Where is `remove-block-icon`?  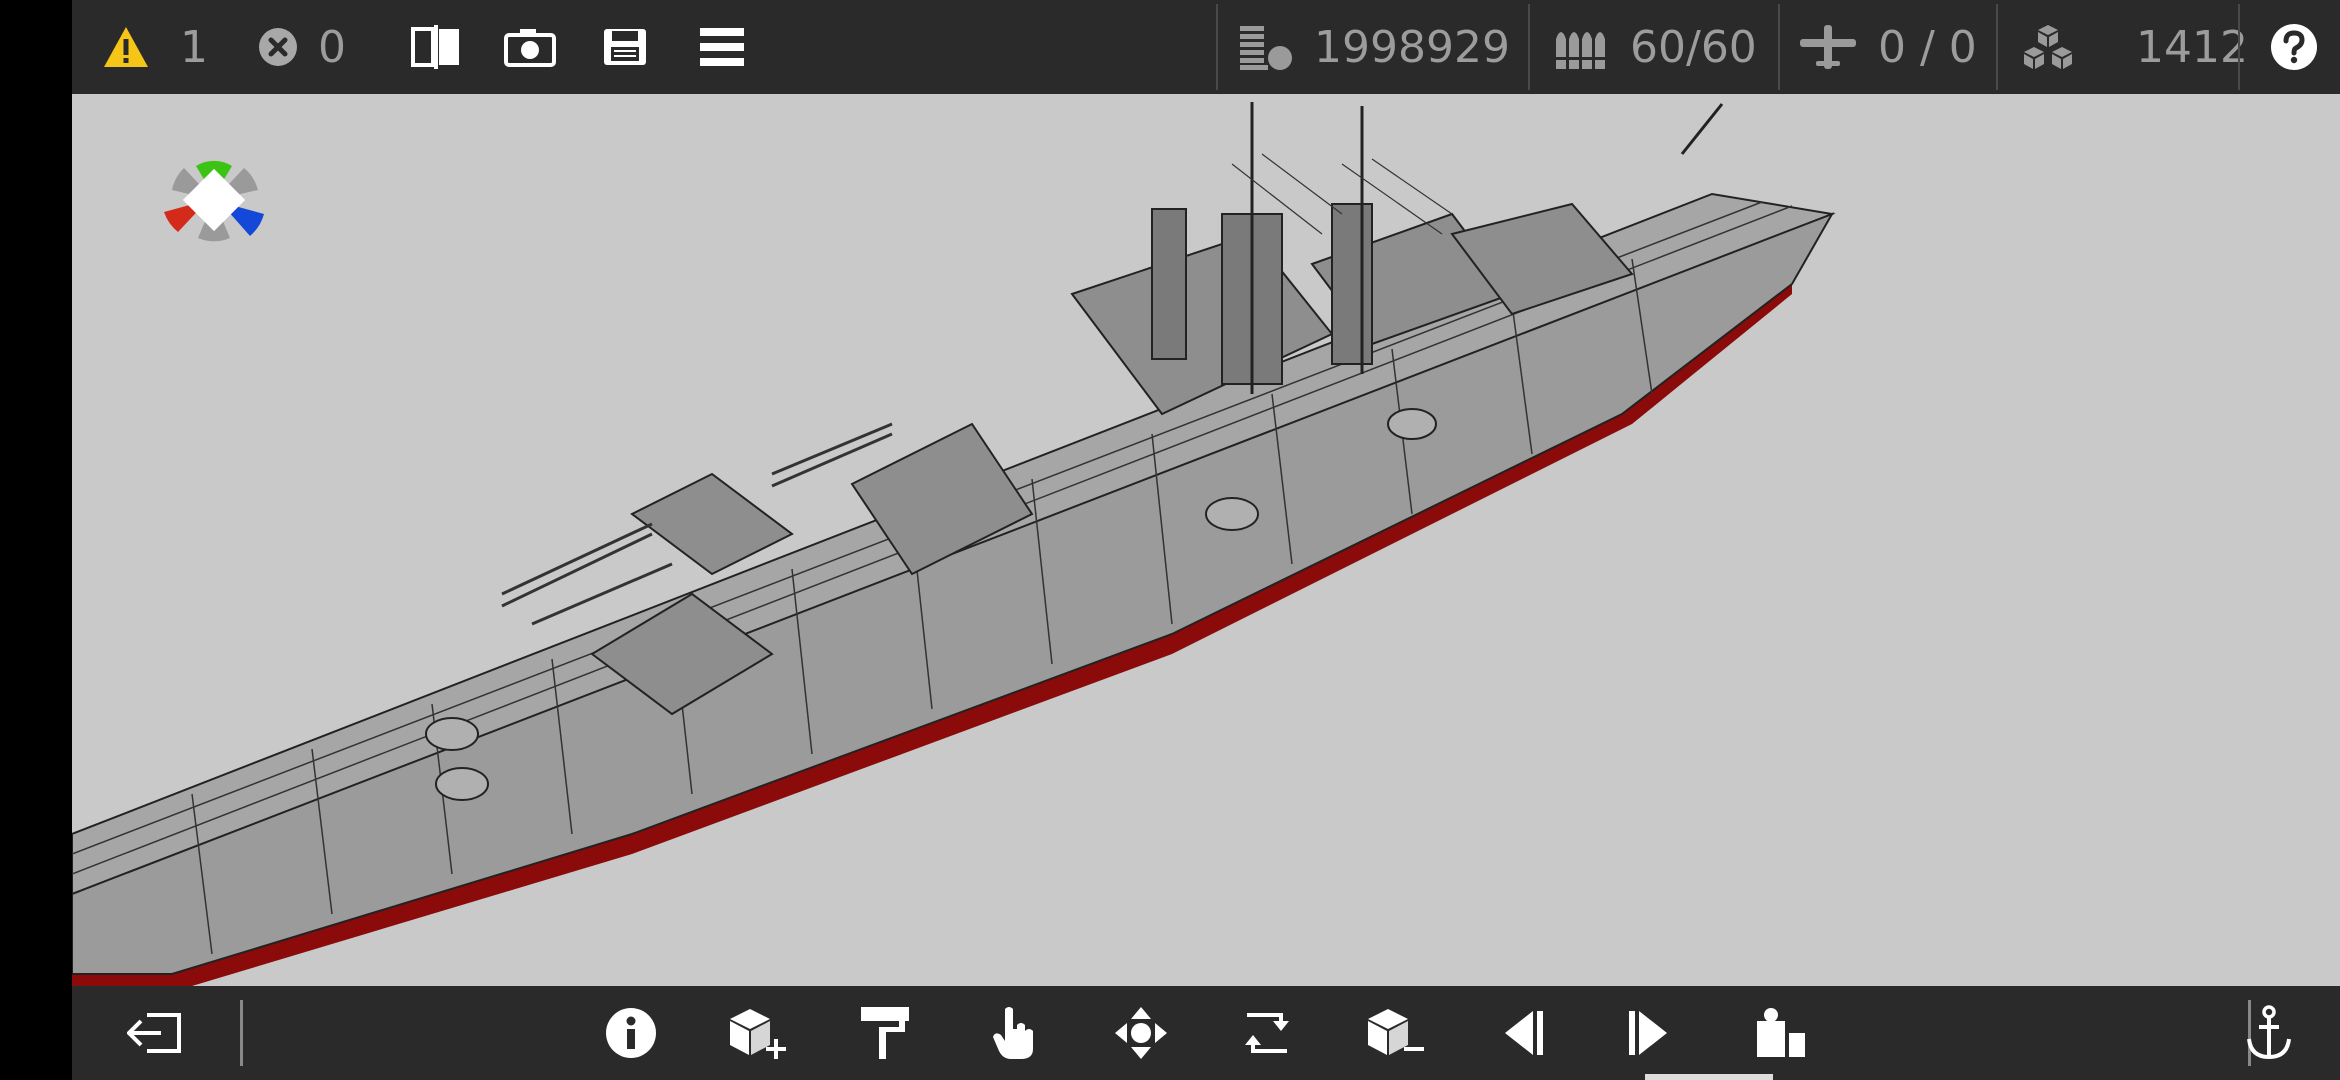
remove-block-icon is located at coordinates (1395, 1033).